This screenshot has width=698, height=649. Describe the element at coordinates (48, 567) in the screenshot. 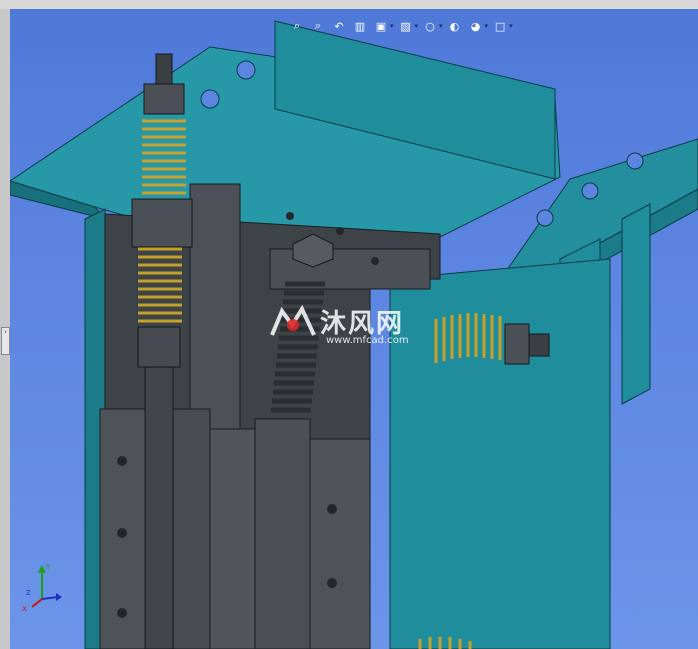

I see `triad-y-label: Y` at that location.